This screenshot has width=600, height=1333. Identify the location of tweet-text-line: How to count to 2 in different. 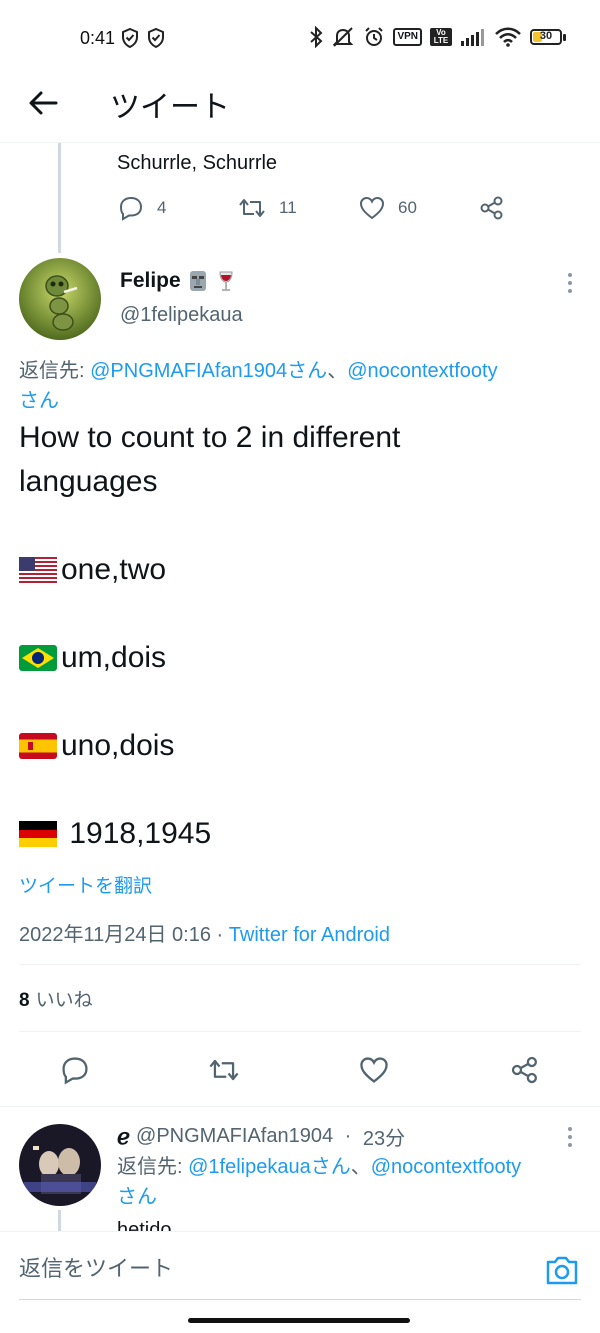
(210, 437).